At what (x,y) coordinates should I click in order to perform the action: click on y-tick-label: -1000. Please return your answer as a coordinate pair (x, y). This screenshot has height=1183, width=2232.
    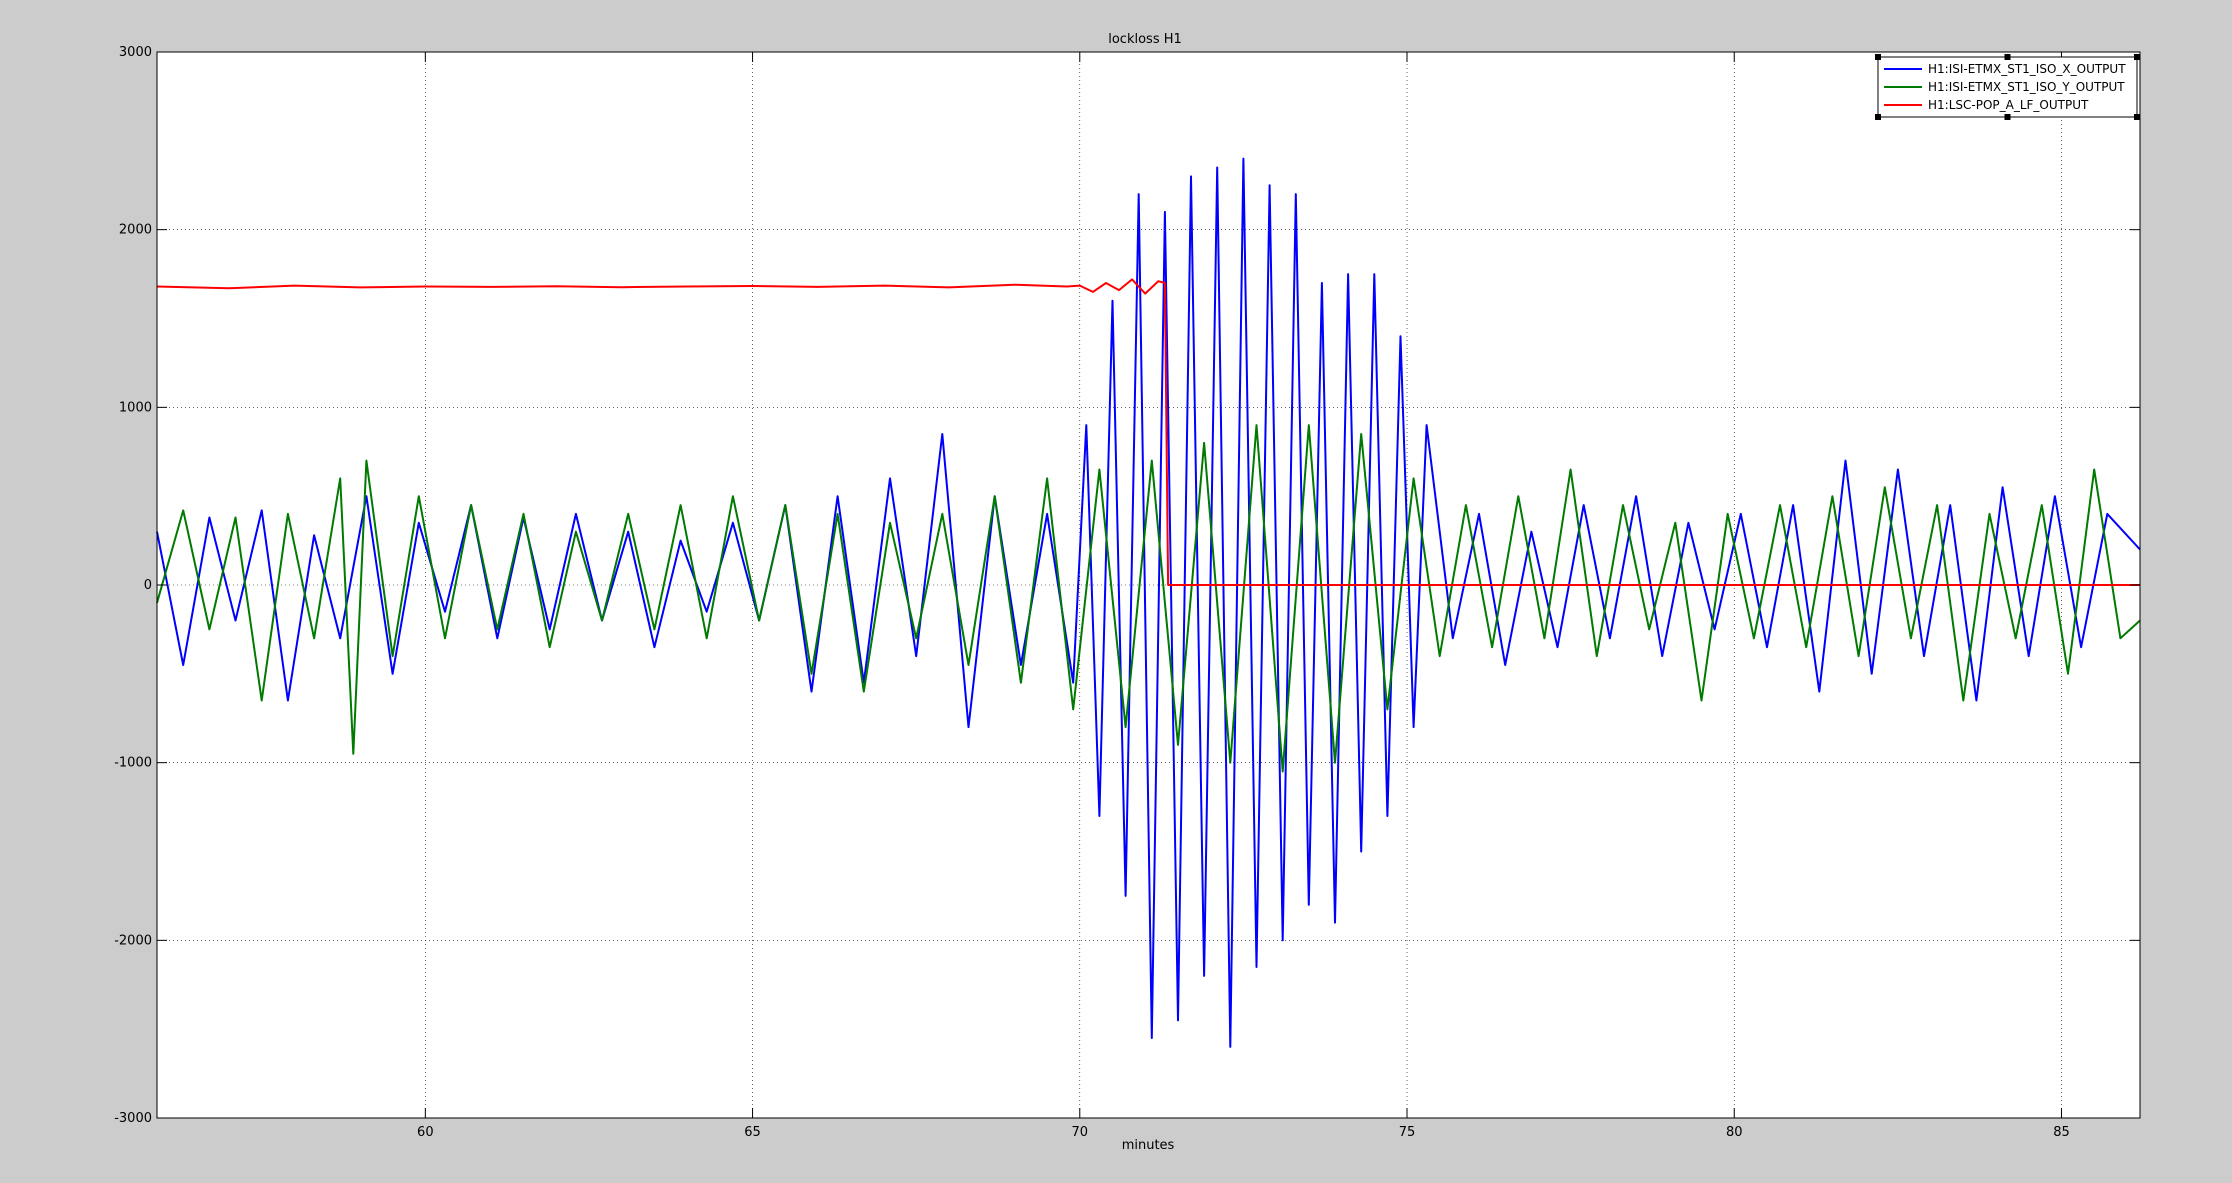
    Looking at the image, I should click on (133, 763).